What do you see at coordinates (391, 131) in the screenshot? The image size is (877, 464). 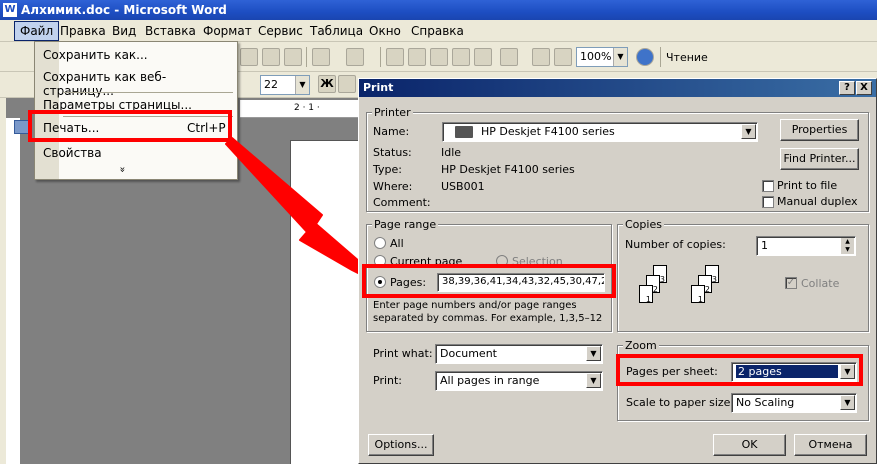 I see `printer-name-label: Name:` at bounding box center [391, 131].